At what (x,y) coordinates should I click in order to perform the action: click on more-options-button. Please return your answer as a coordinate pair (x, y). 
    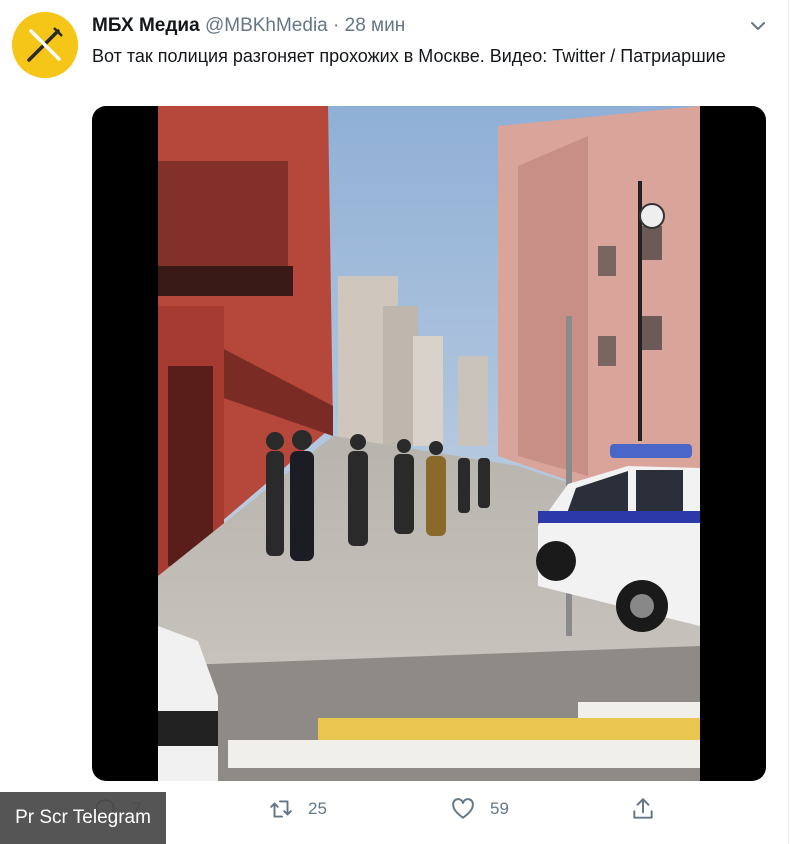
    Looking at the image, I should click on (758, 26).